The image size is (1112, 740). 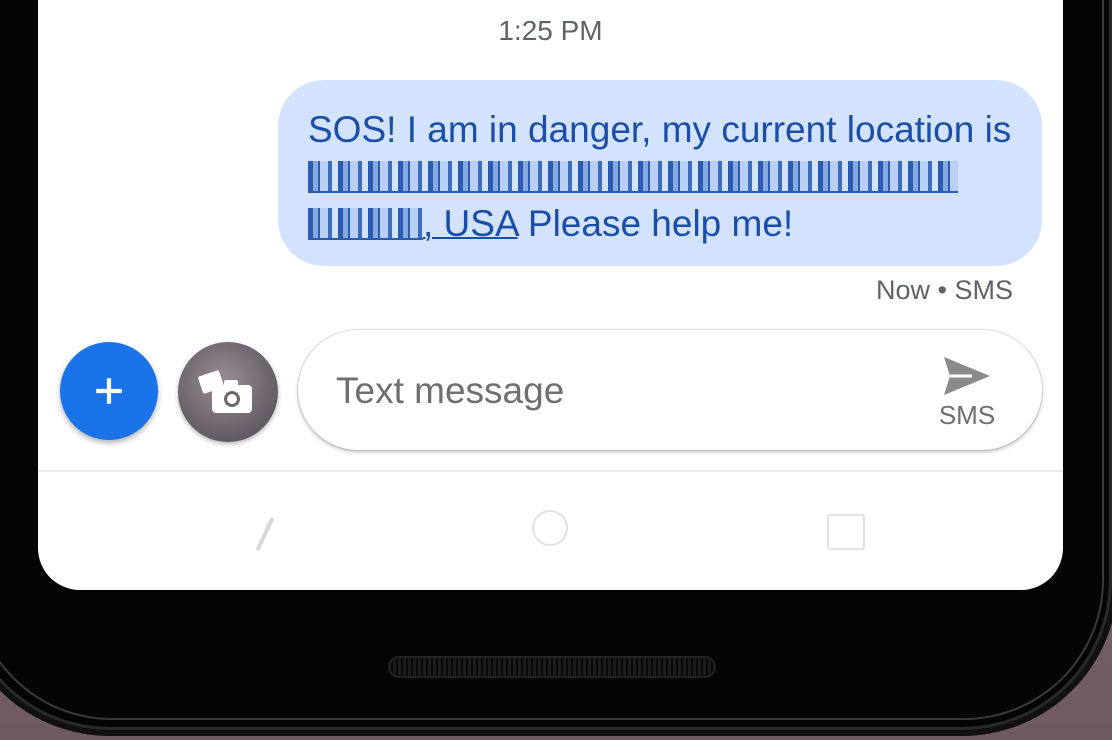 What do you see at coordinates (470, 223) in the screenshot?
I see `address-country: , USA` at bounding box center [470, 223].